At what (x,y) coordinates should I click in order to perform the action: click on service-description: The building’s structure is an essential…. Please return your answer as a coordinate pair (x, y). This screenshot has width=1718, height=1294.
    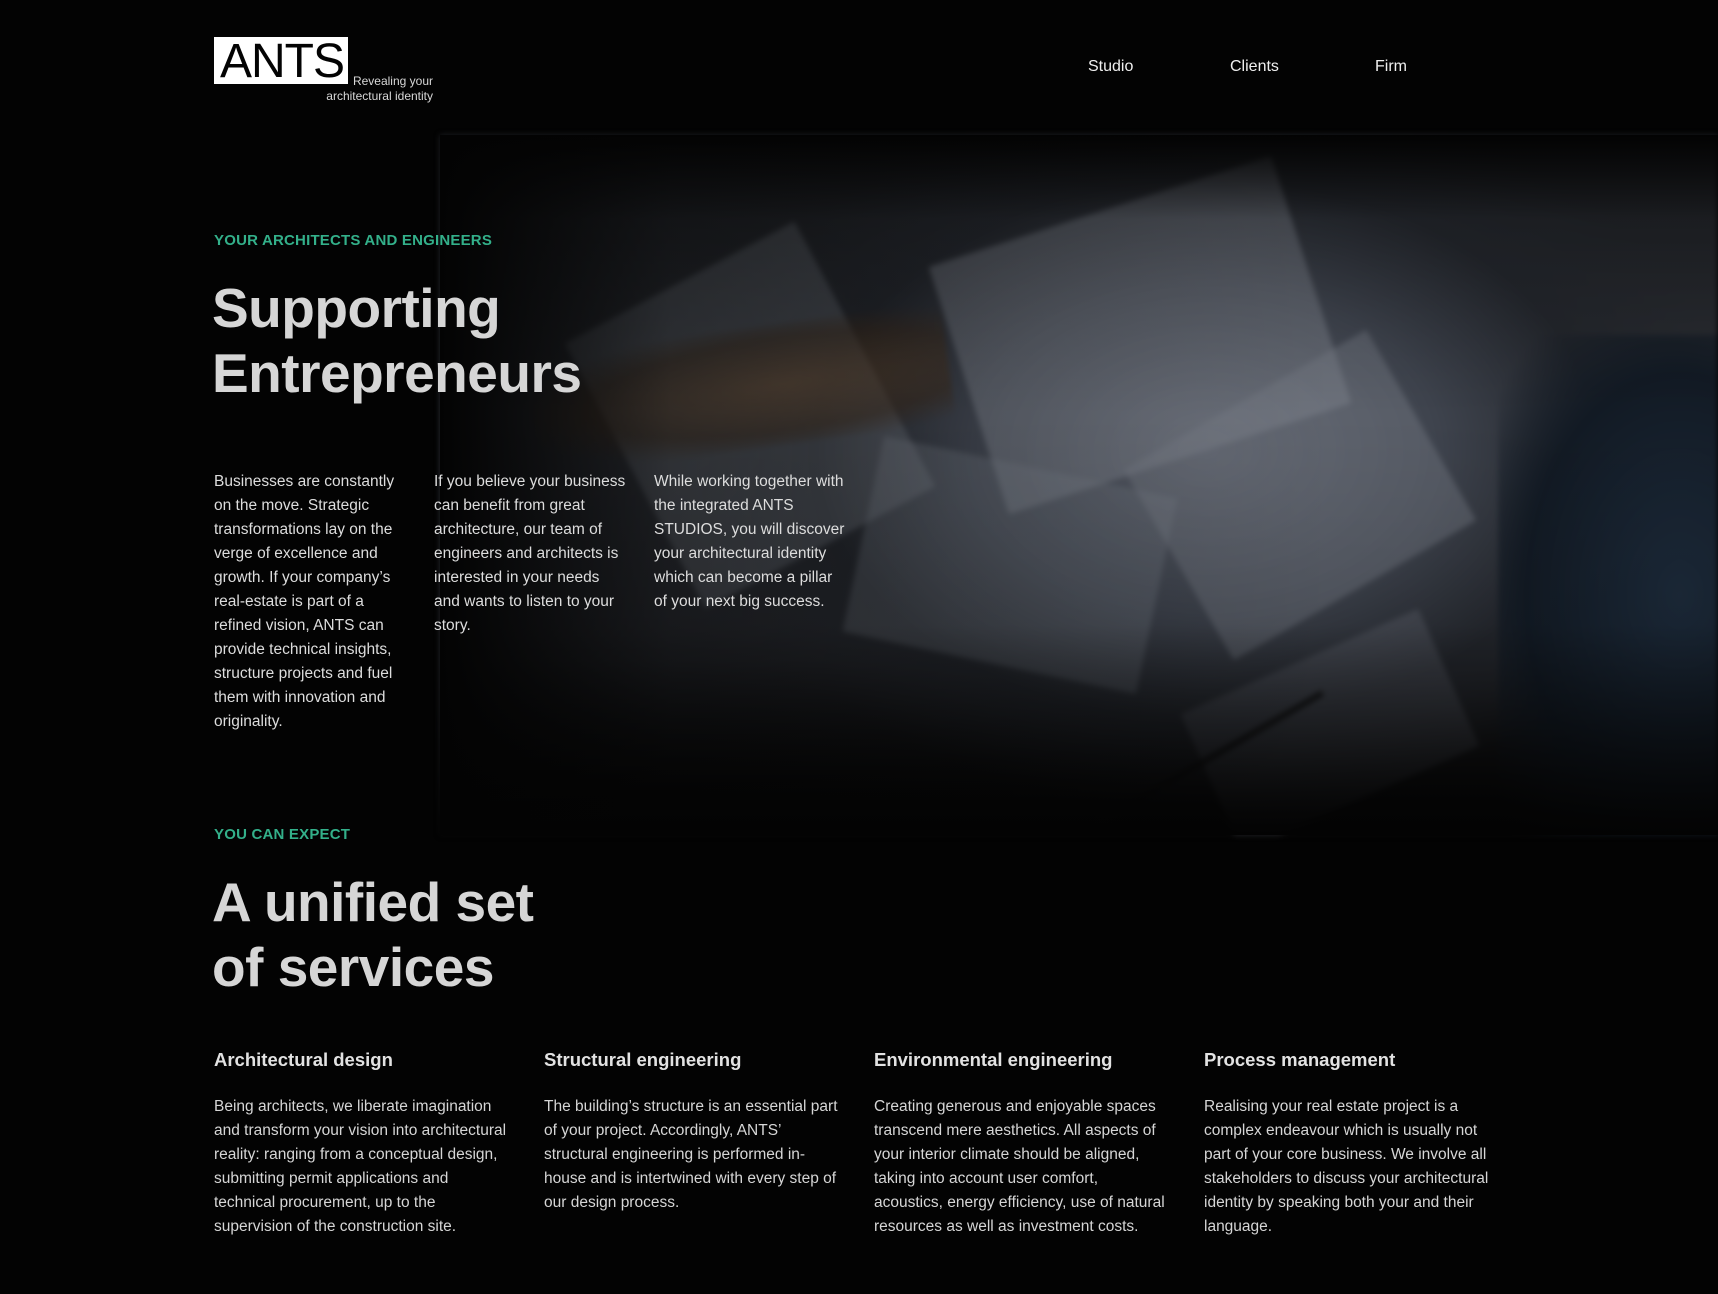
    Looking at the image, I should click on (691, 1154).